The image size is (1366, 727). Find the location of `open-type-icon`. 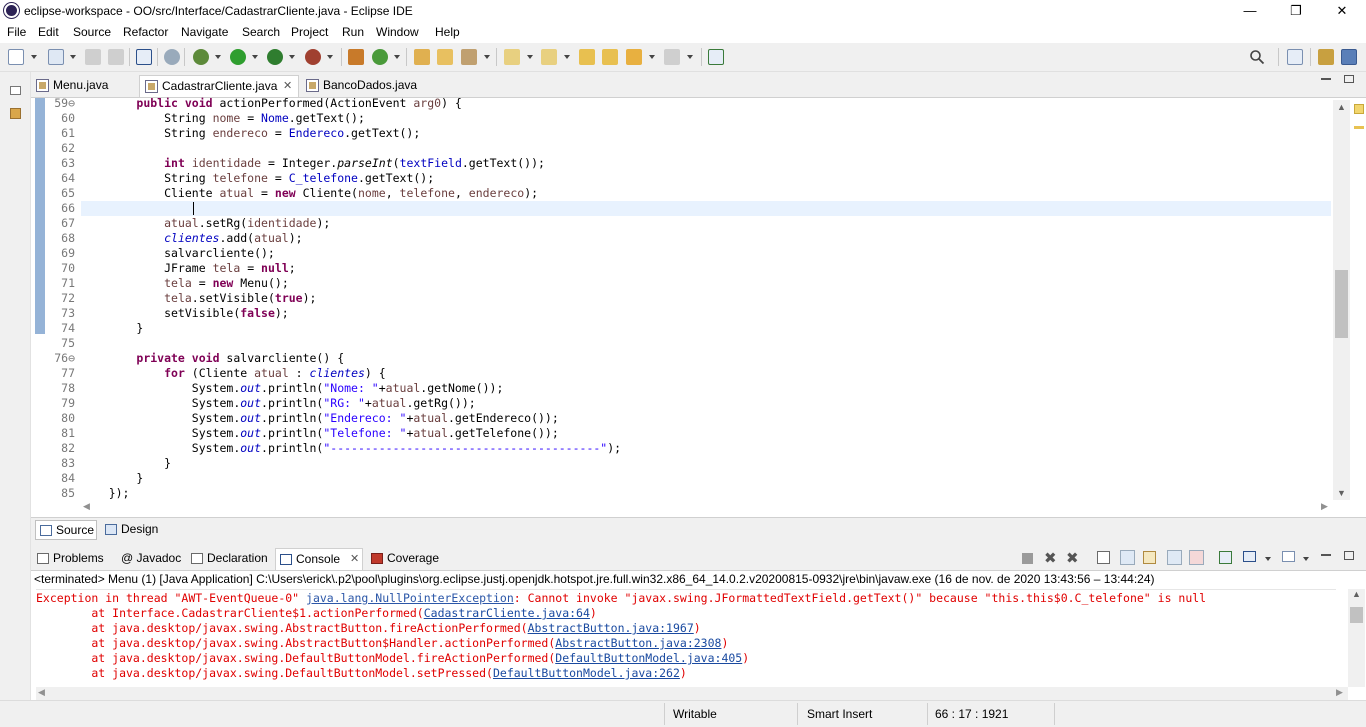

open-type-icon is located at coordinates (422, 57).